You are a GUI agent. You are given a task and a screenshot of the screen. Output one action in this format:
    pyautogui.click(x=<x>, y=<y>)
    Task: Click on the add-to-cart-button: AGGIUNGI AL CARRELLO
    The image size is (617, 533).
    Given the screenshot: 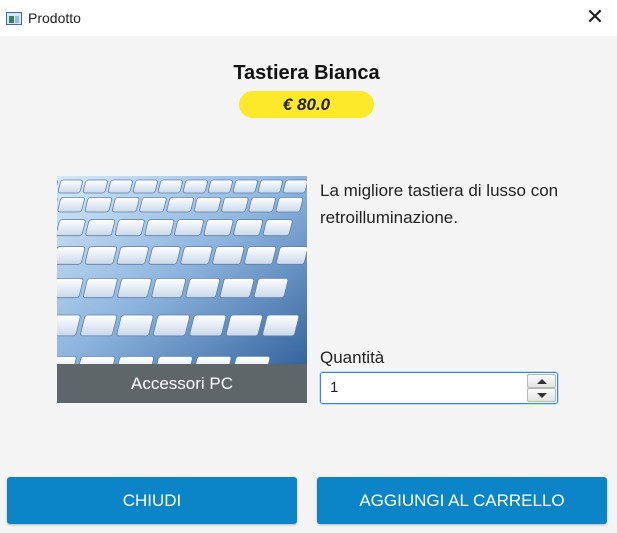 What is the action you would take?
    pyautogui.click(x=462, y=500)
    